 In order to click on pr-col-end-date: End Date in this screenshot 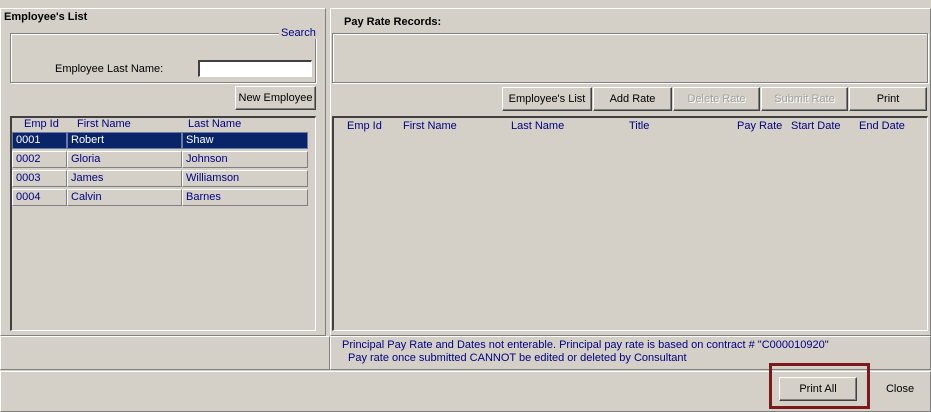, I will do `click(882, 126)`.